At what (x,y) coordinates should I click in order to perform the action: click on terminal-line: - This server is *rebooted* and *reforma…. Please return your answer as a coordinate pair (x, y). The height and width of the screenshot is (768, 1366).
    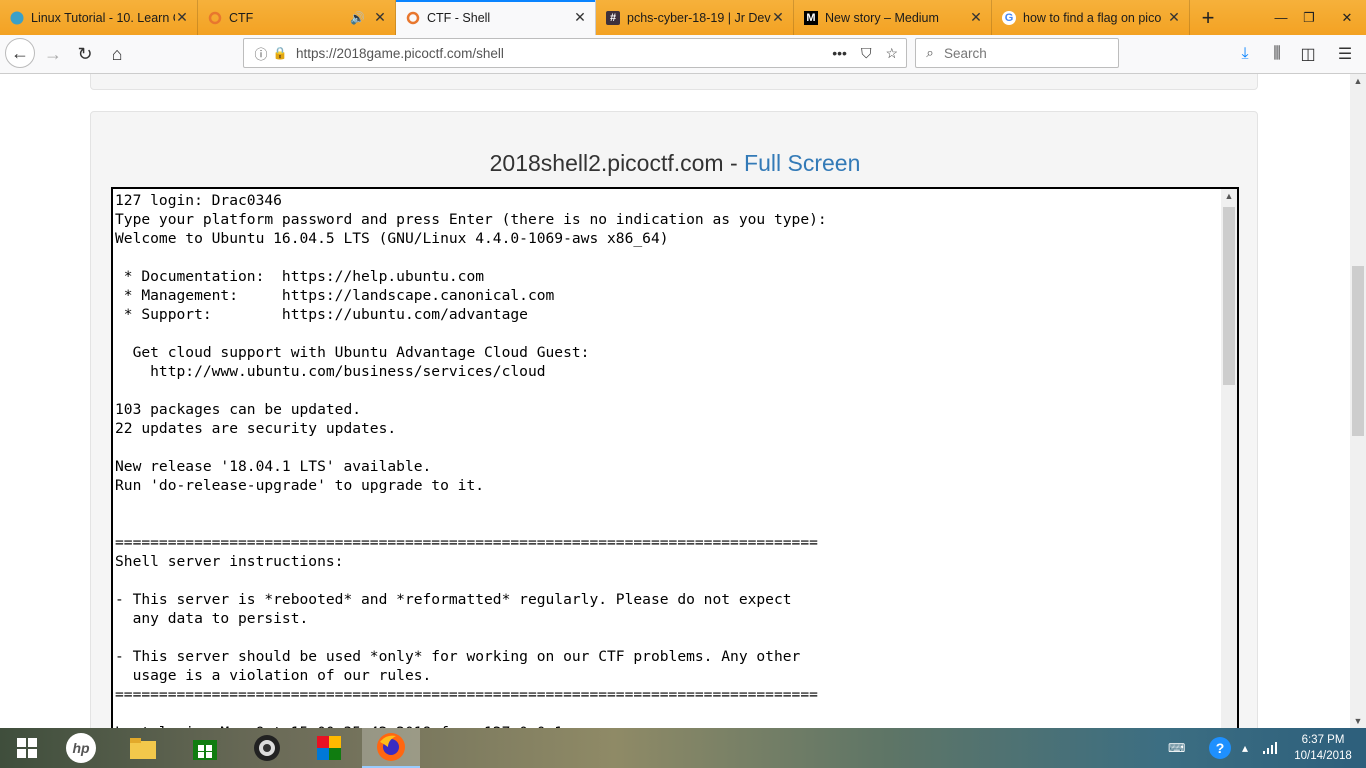
    Looking at the image, I should click on (453, 599).